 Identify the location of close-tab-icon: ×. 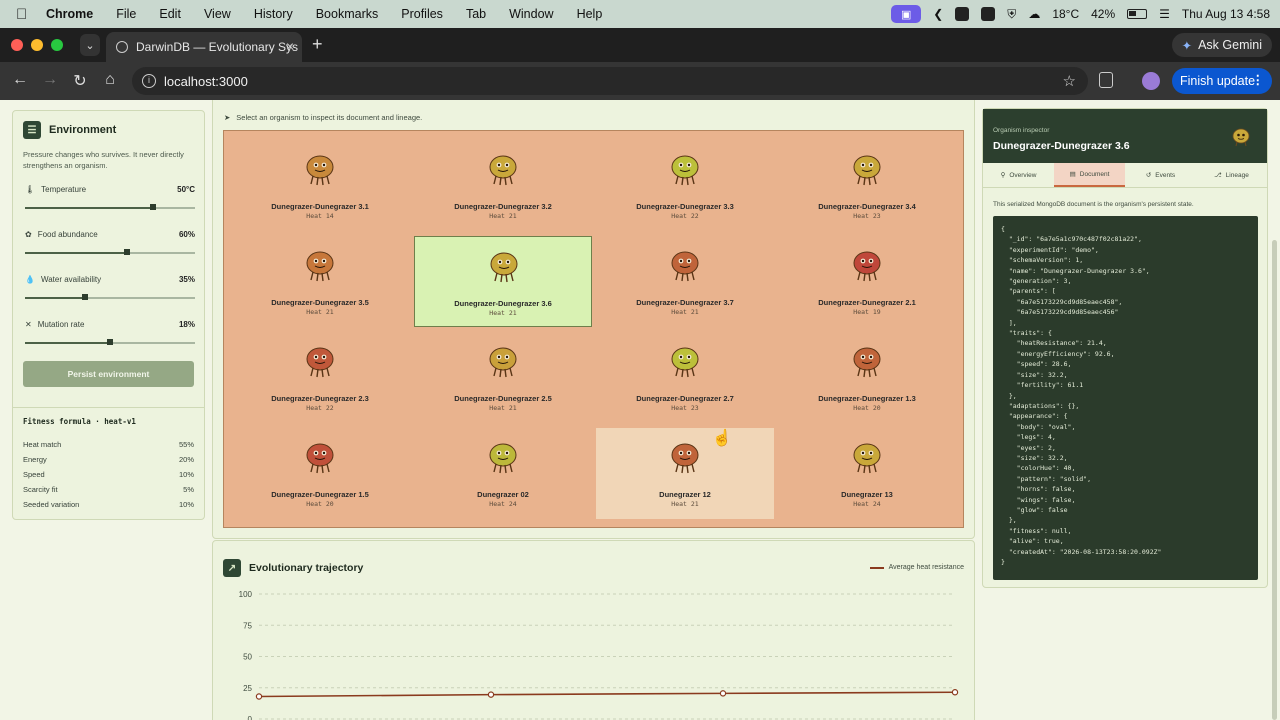
(290, 46).